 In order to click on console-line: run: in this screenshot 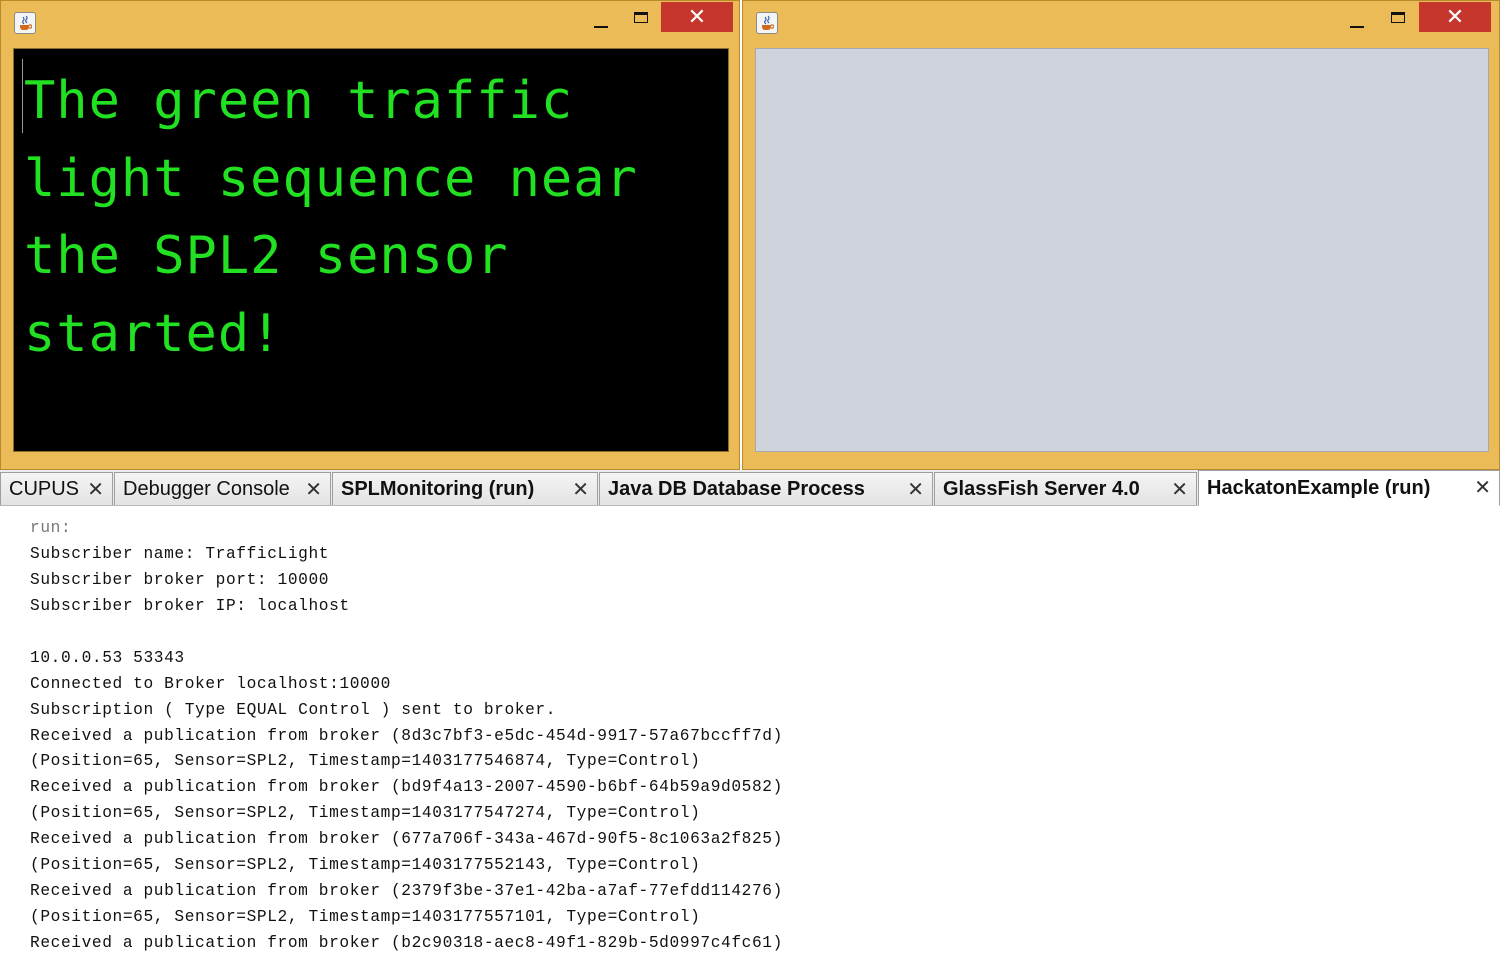, I will do `click(51, 528)`.